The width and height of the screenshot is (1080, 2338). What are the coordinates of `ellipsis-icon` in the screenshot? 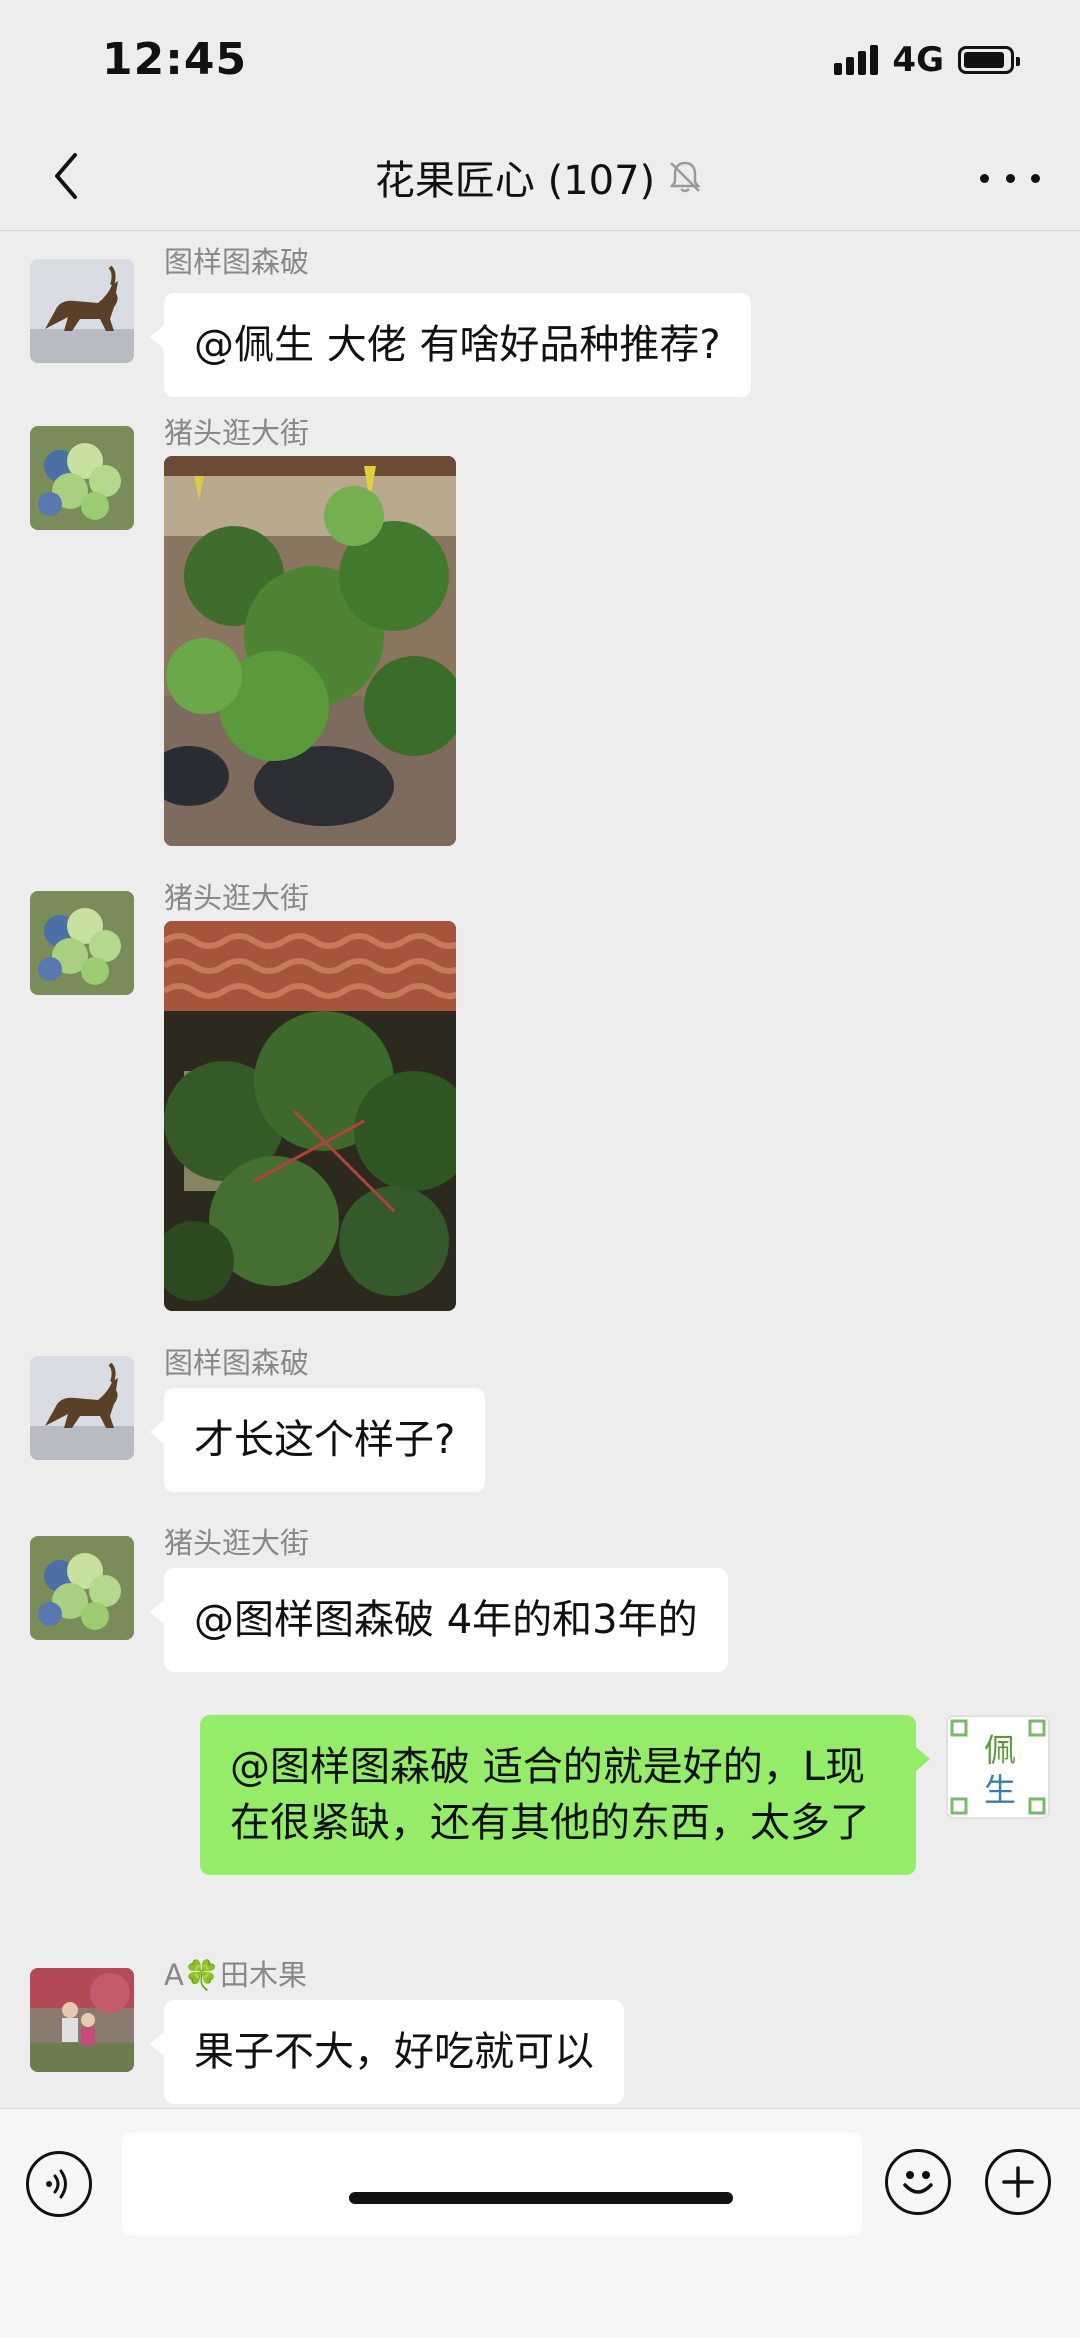 It's located at (1010, 178).